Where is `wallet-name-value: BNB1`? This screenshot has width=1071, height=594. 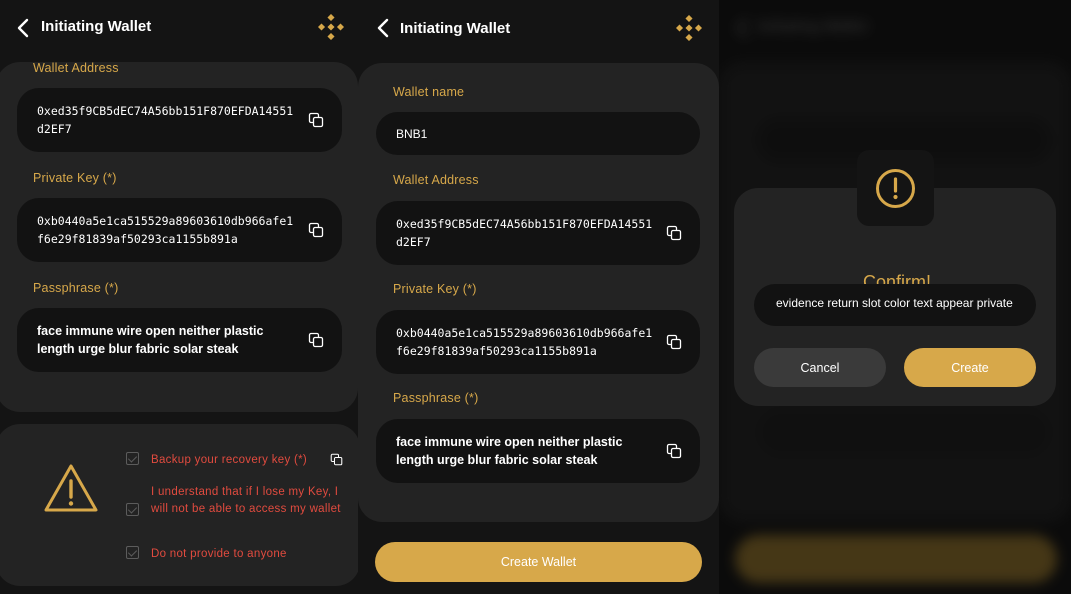 wallet-name-value: BNB1 is located at coordinates (412, 134).